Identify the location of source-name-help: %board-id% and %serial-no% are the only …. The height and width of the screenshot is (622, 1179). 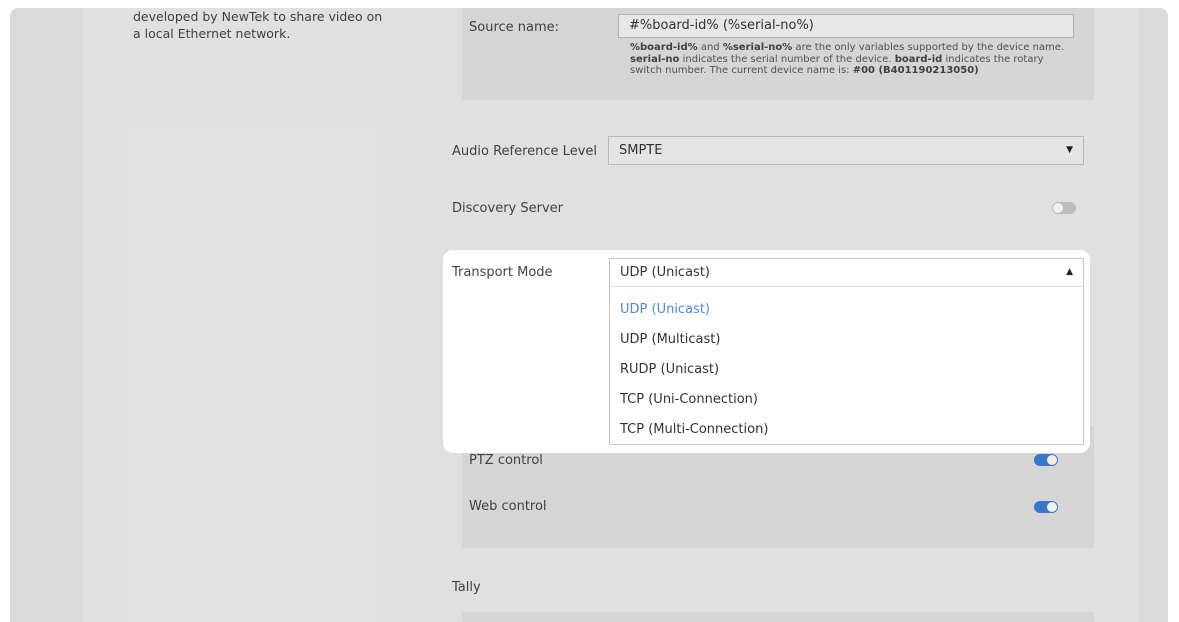
(850, 59).